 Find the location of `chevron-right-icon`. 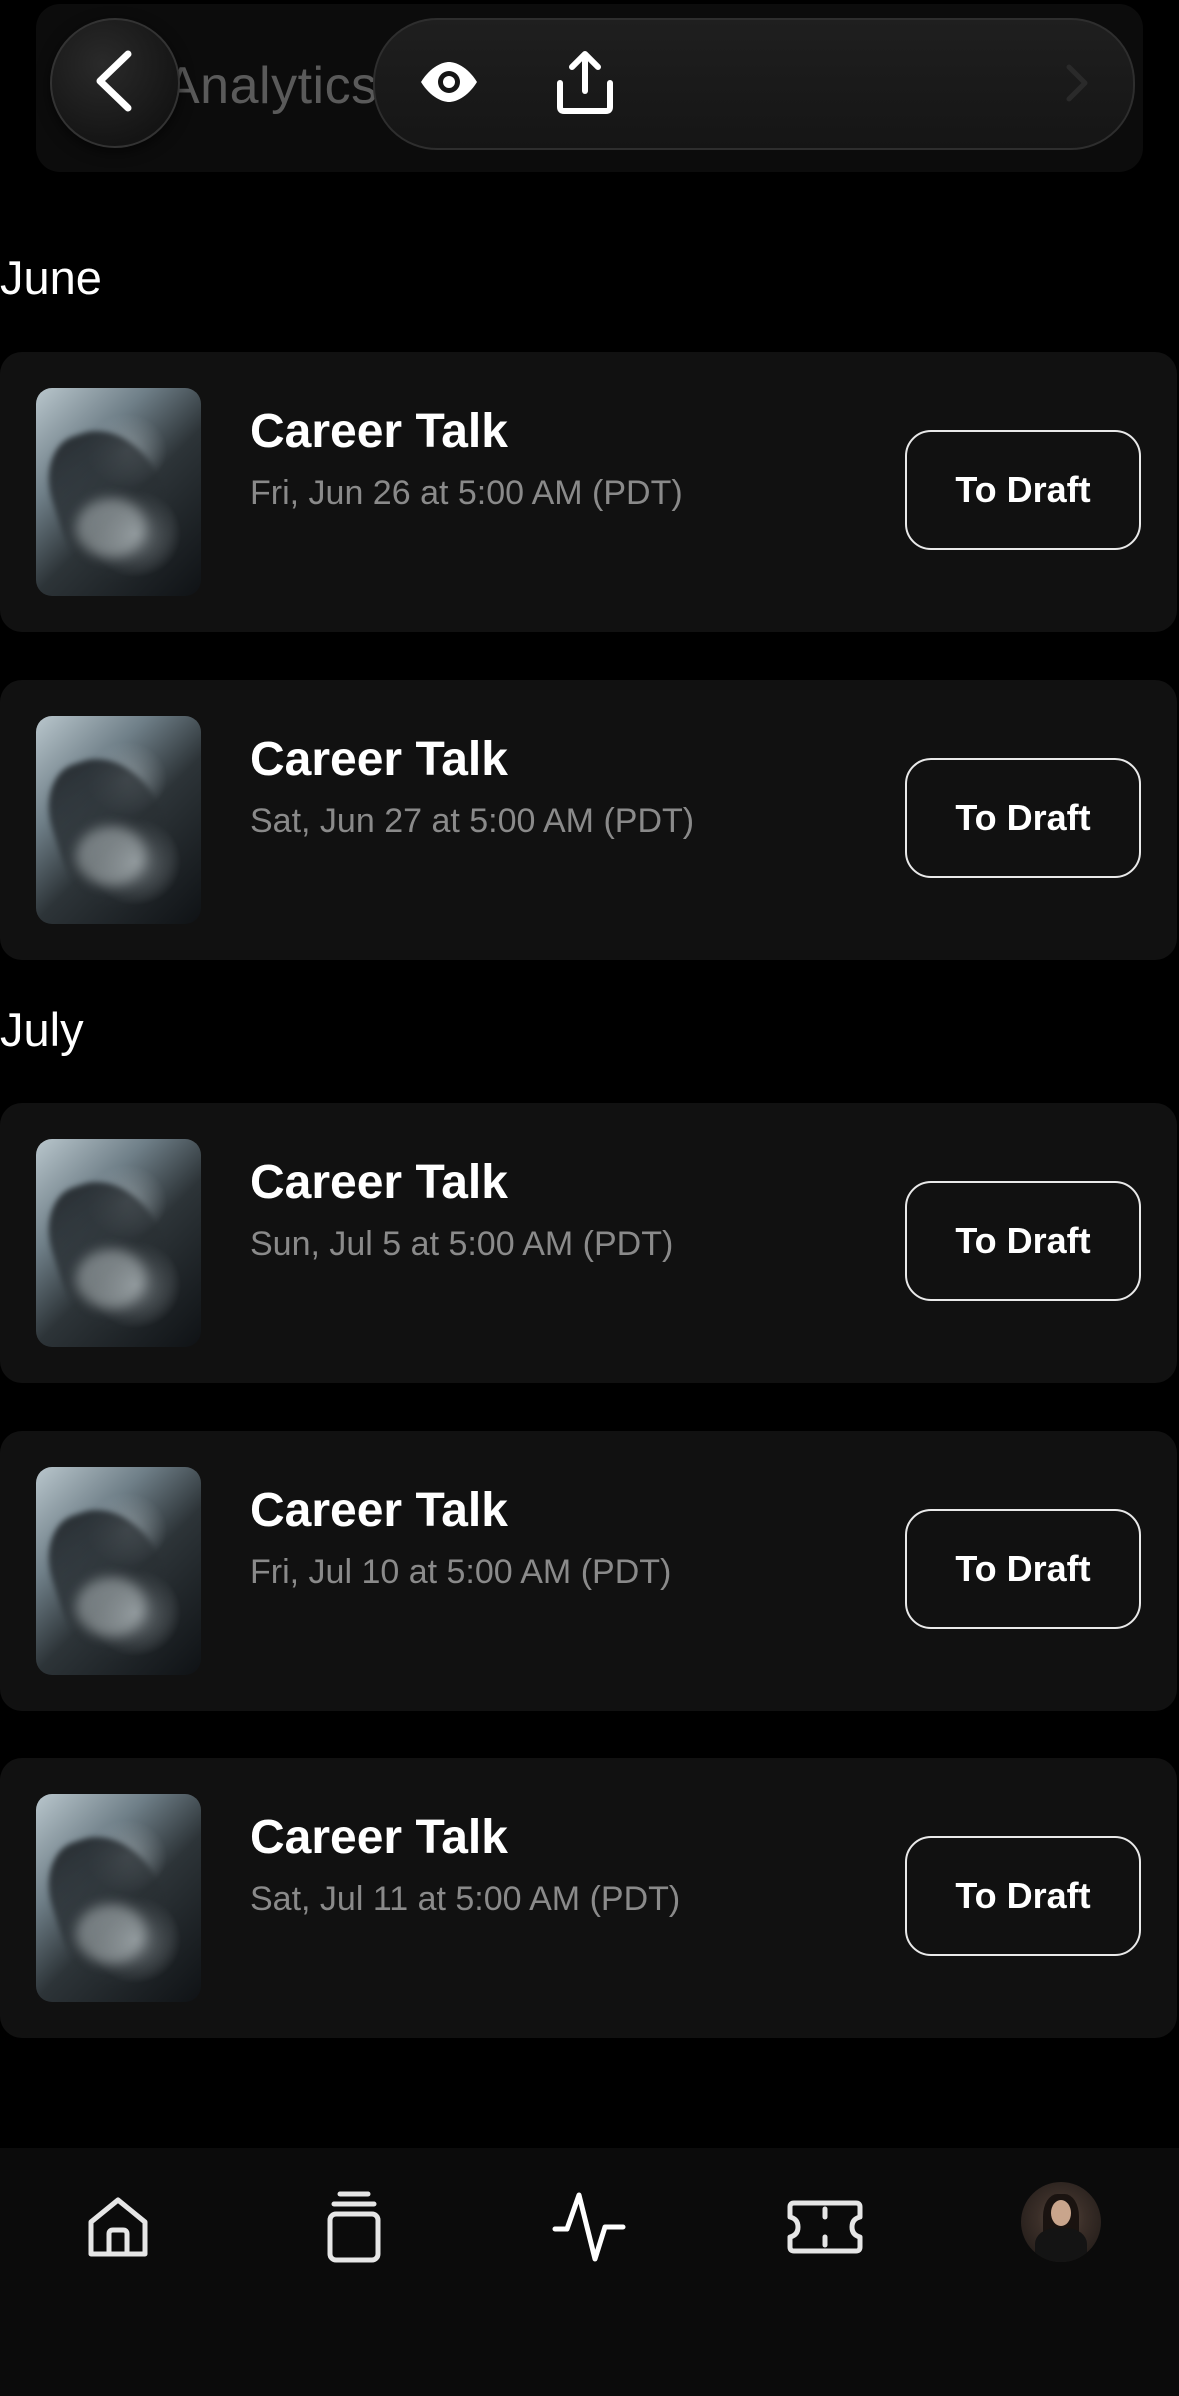

chevron-right-icon is located at coordinates (1077, 85).